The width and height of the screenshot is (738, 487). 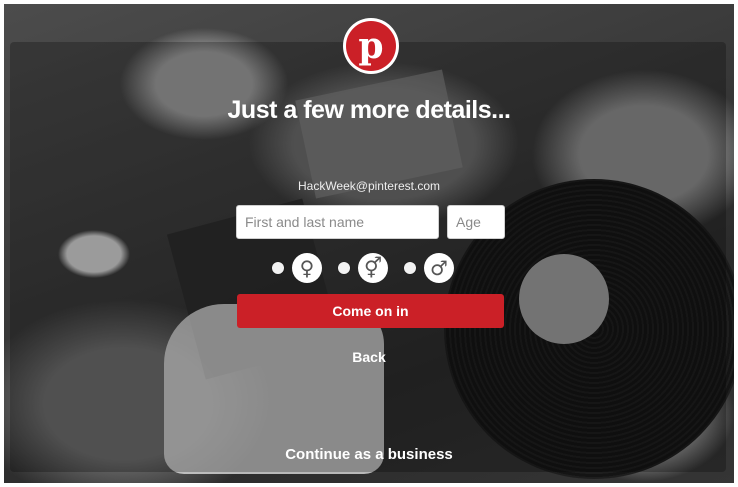 What do you see at coordinates (337, 222) in the screenshot?
I see `name-input` at bounding box center [337, 222].